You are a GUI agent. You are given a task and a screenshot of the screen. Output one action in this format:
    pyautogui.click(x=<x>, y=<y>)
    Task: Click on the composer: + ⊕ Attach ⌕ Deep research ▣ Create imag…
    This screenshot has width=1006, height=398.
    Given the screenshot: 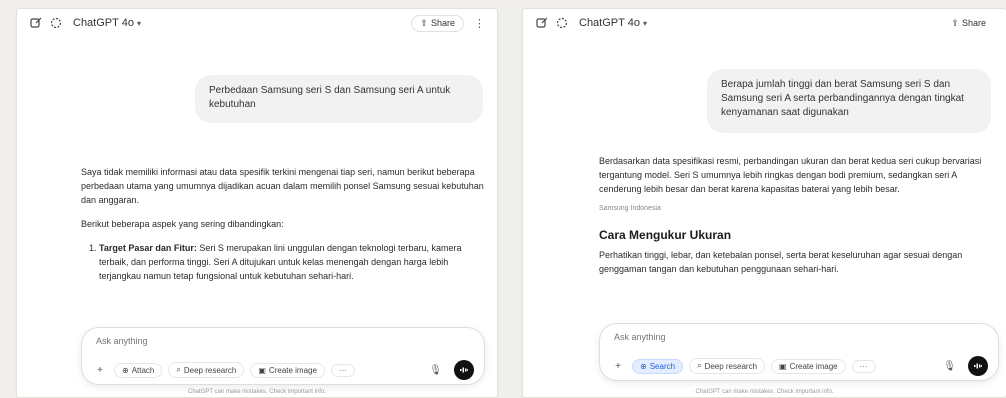 What is the action you would take?
    pyautogui.click(x=283, y=356)
    